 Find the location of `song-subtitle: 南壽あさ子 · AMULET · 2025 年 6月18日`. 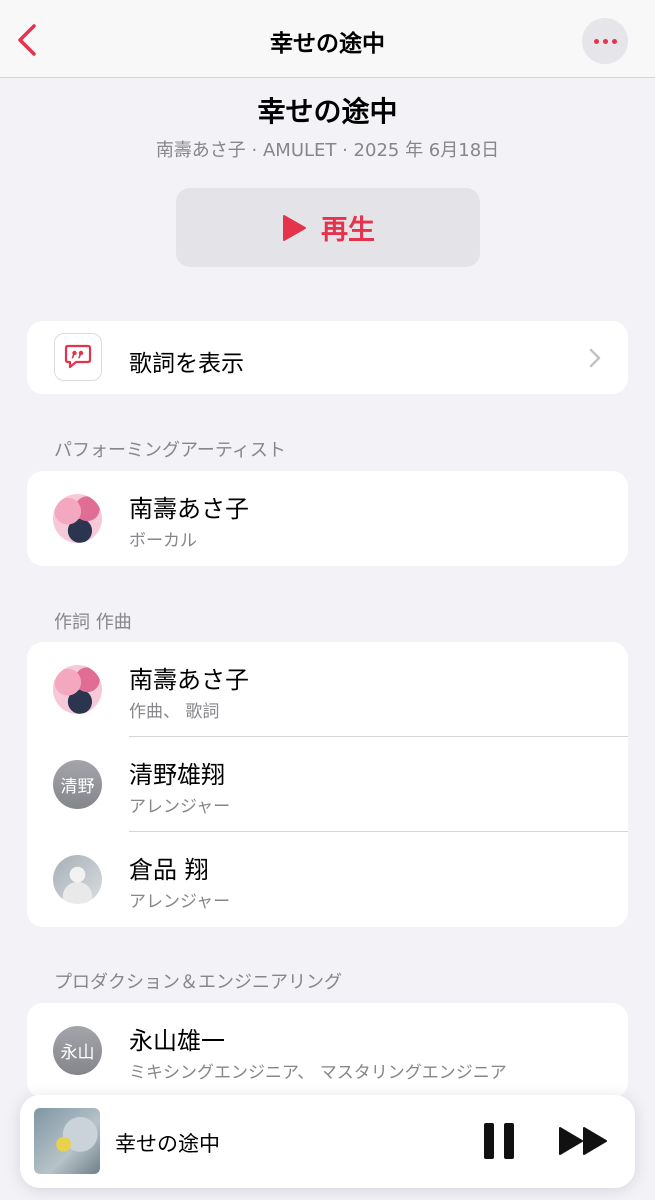

song-subtitle: 南壽あさ子 · AMULET · 2025 年 6月18日 is located at coordinates (327, 150).